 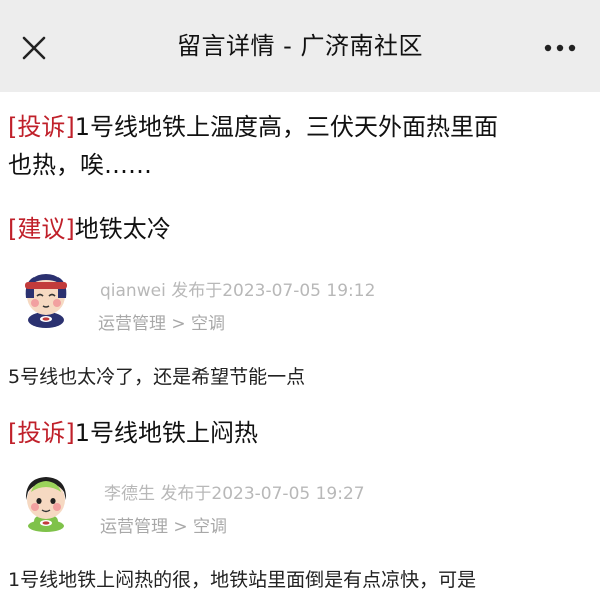 What do you see at coordinates (166, 433) in the screenshot?
I see `post-title-text: 1号线地铁上闷热` at bounding box center [166, 433].